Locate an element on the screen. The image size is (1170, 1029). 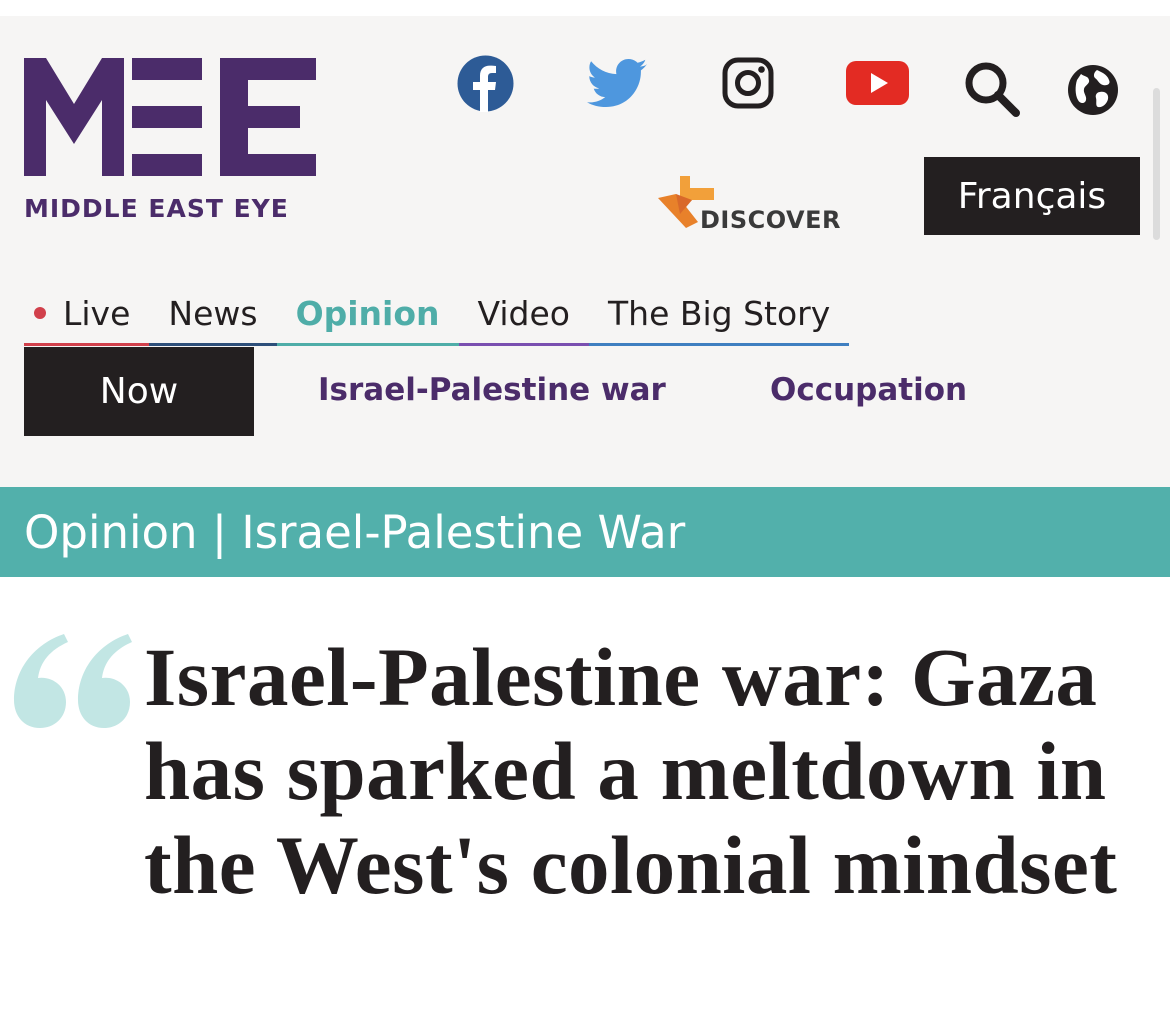
nav-item-label: The Big Story is located at coordinates (719, 313).